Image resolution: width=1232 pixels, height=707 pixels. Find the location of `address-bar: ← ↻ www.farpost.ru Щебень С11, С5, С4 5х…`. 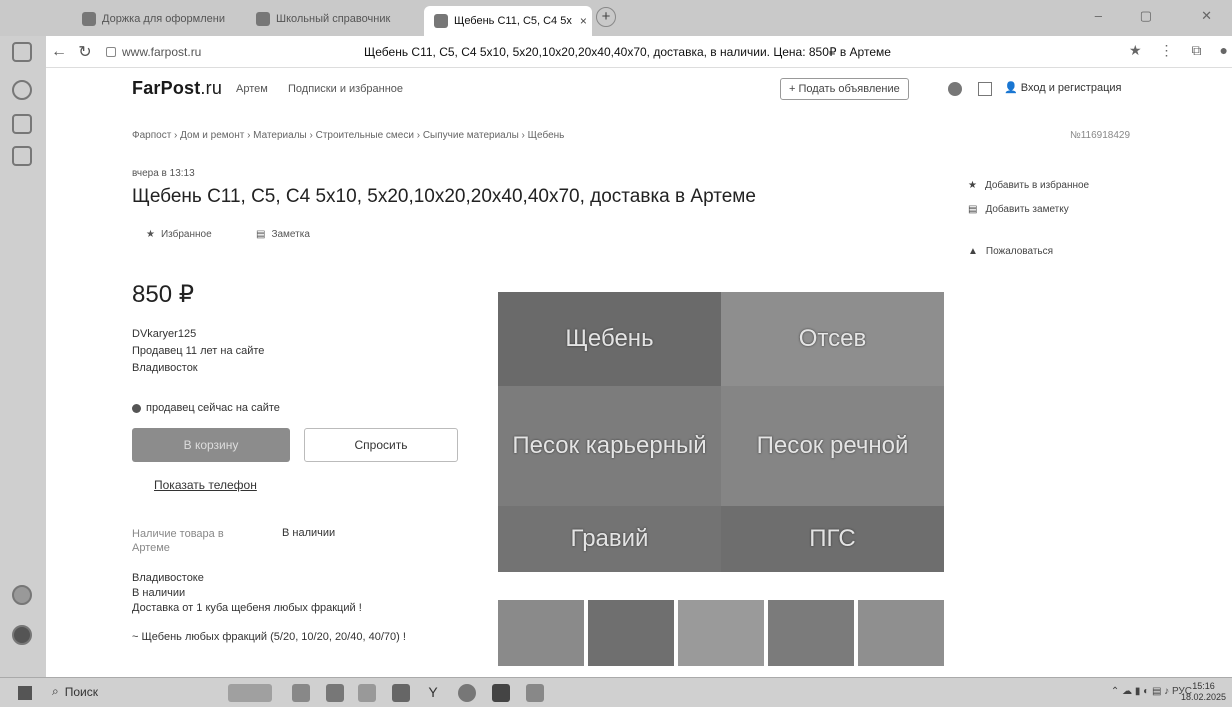

address-bar: ← ↻ www.farpost.ru Щебень С11, С5, С4 5х… is located at coordinates (639, 52).